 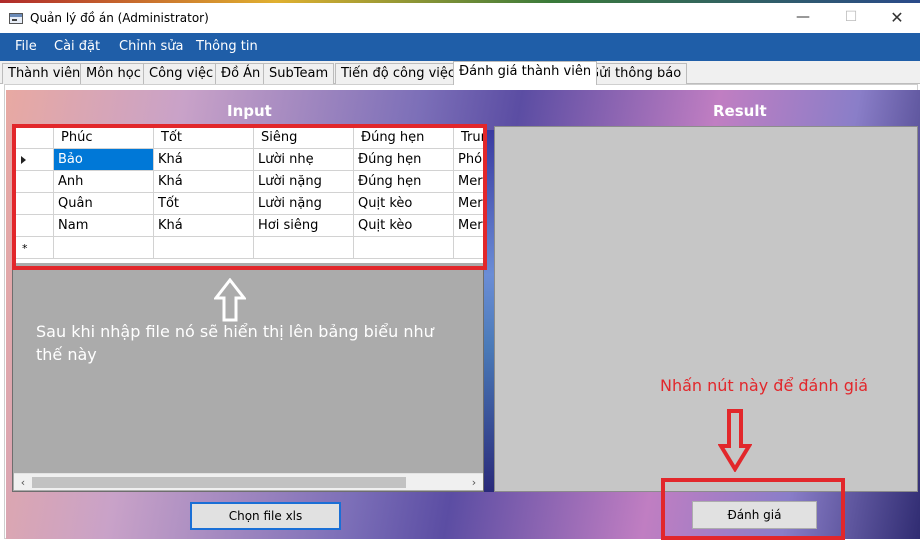 I want to click on annotation-highlight-grid, so click(x=249, y=197).